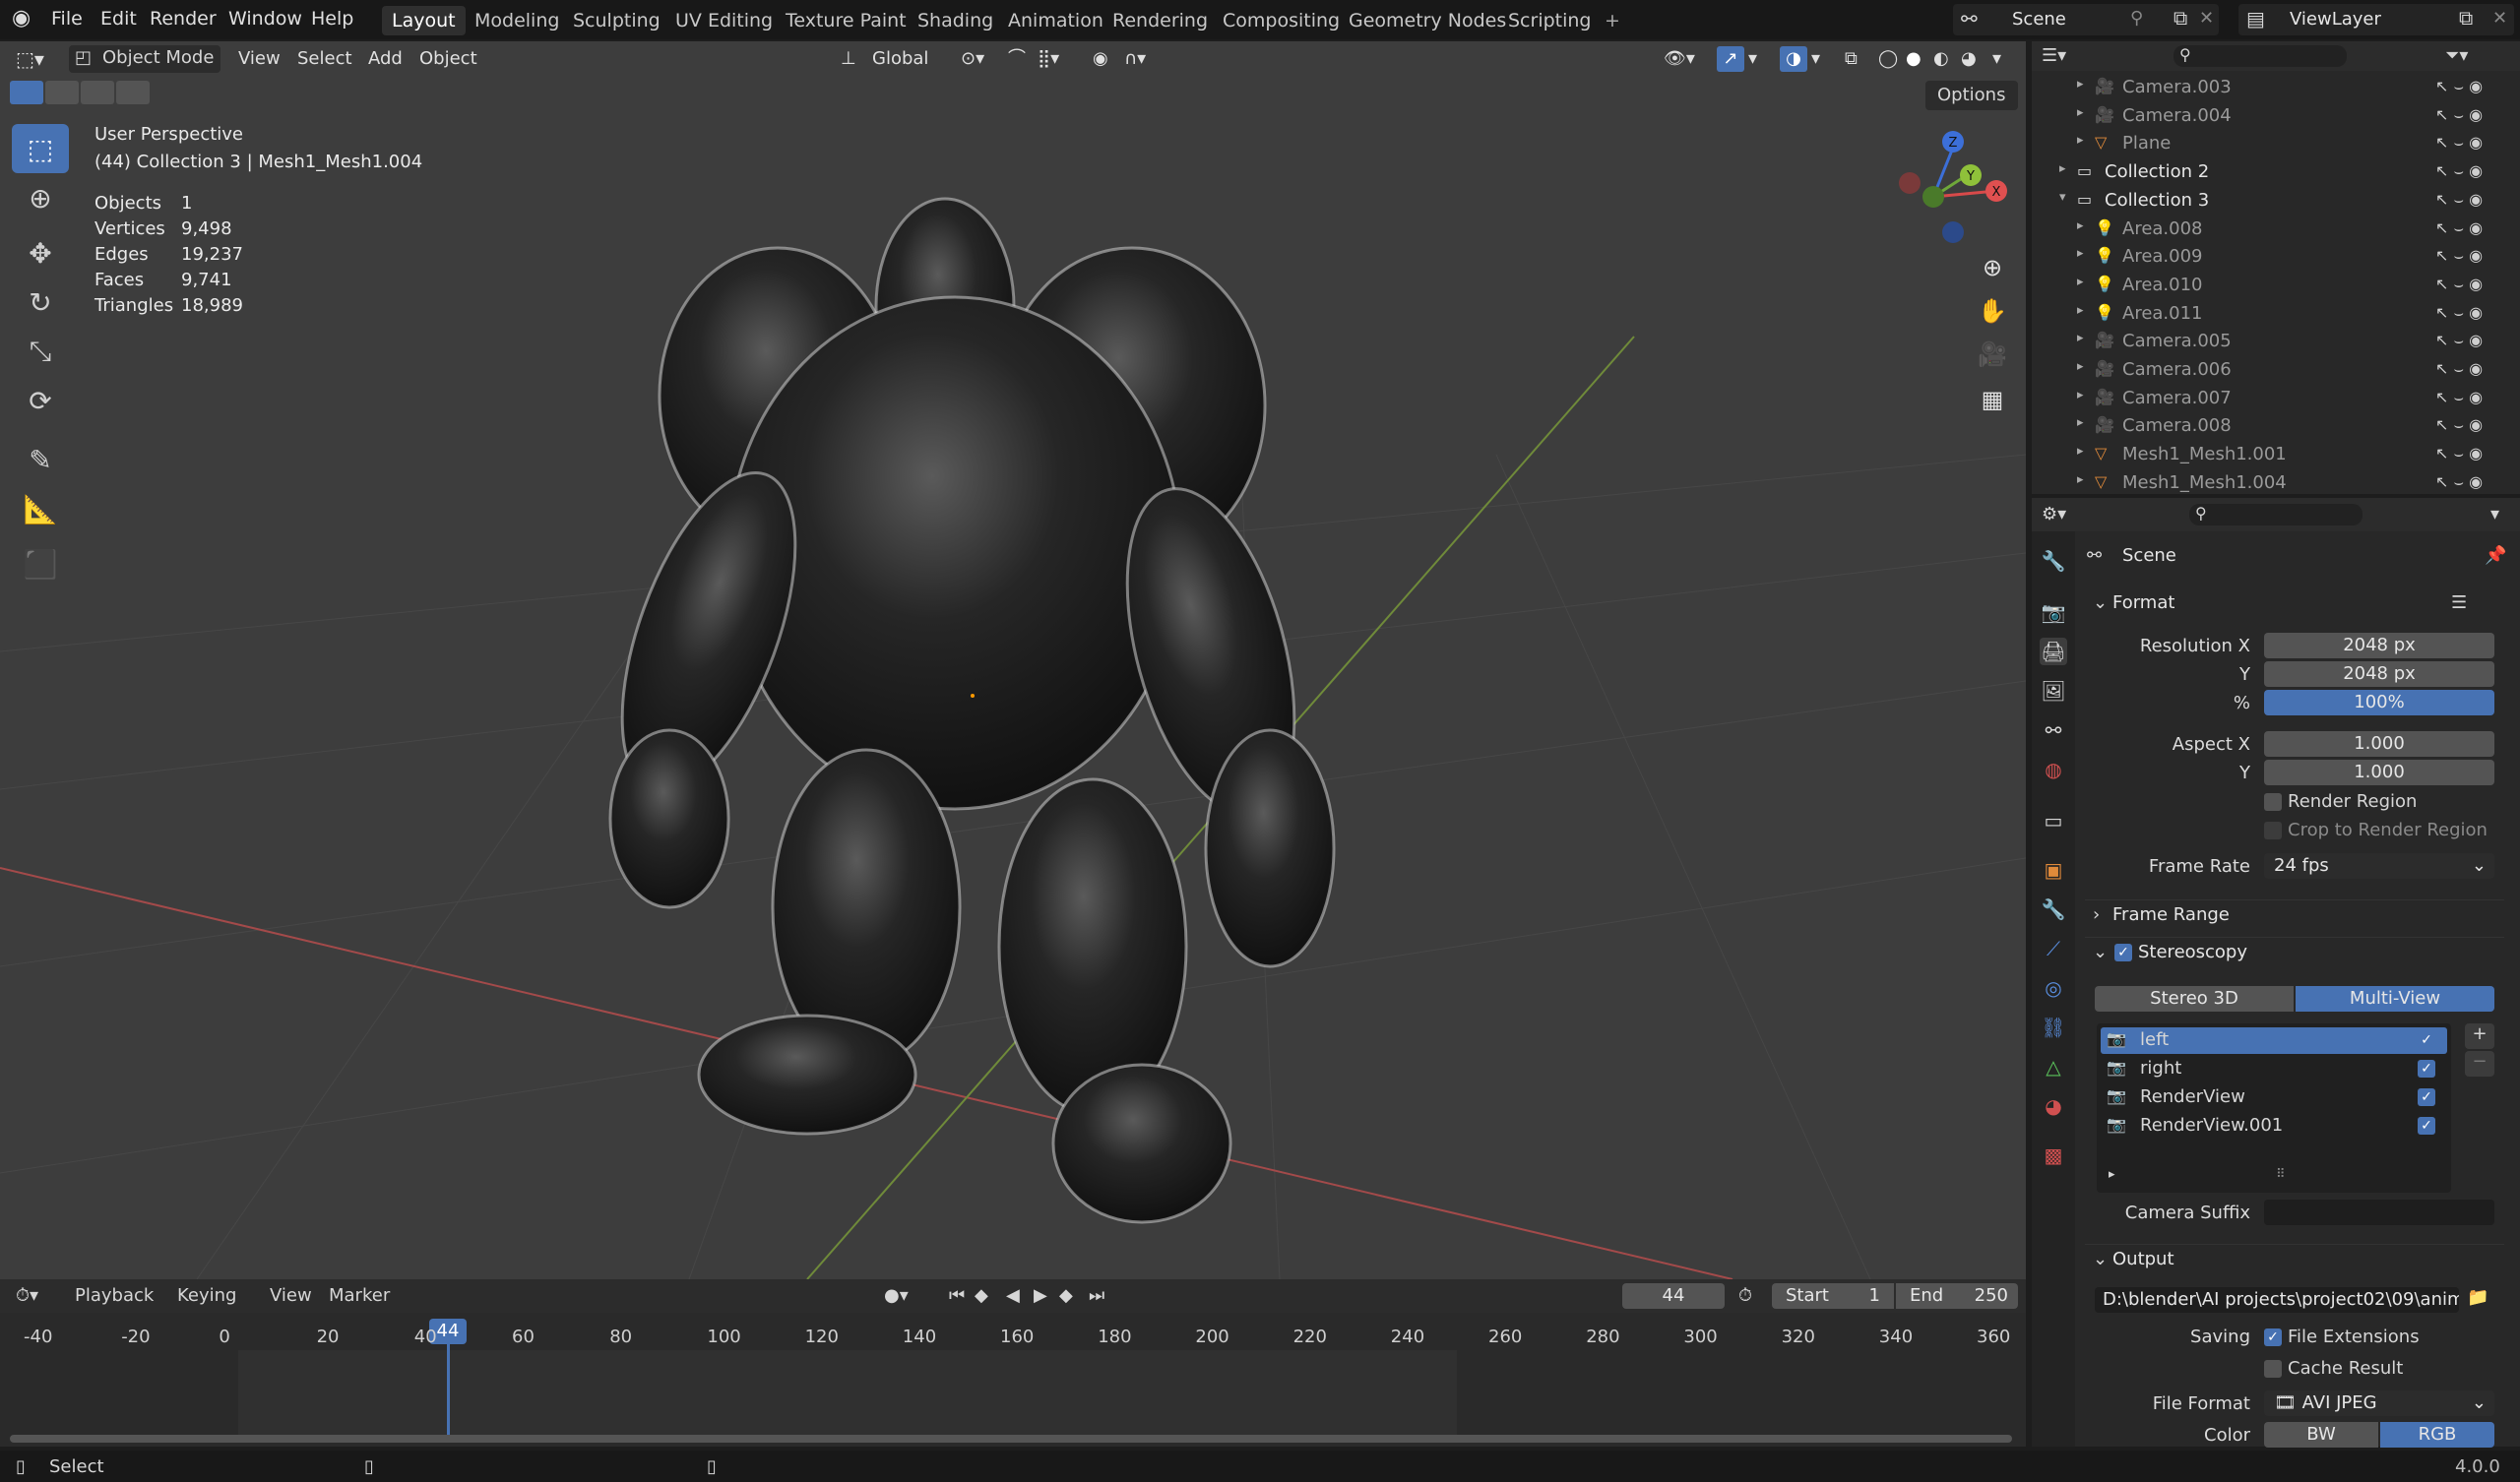 Image resolution: width=2520 pixels, height=1482 pixels. I want to click on falloff-icon: ∩▾, so click(1135, 59).